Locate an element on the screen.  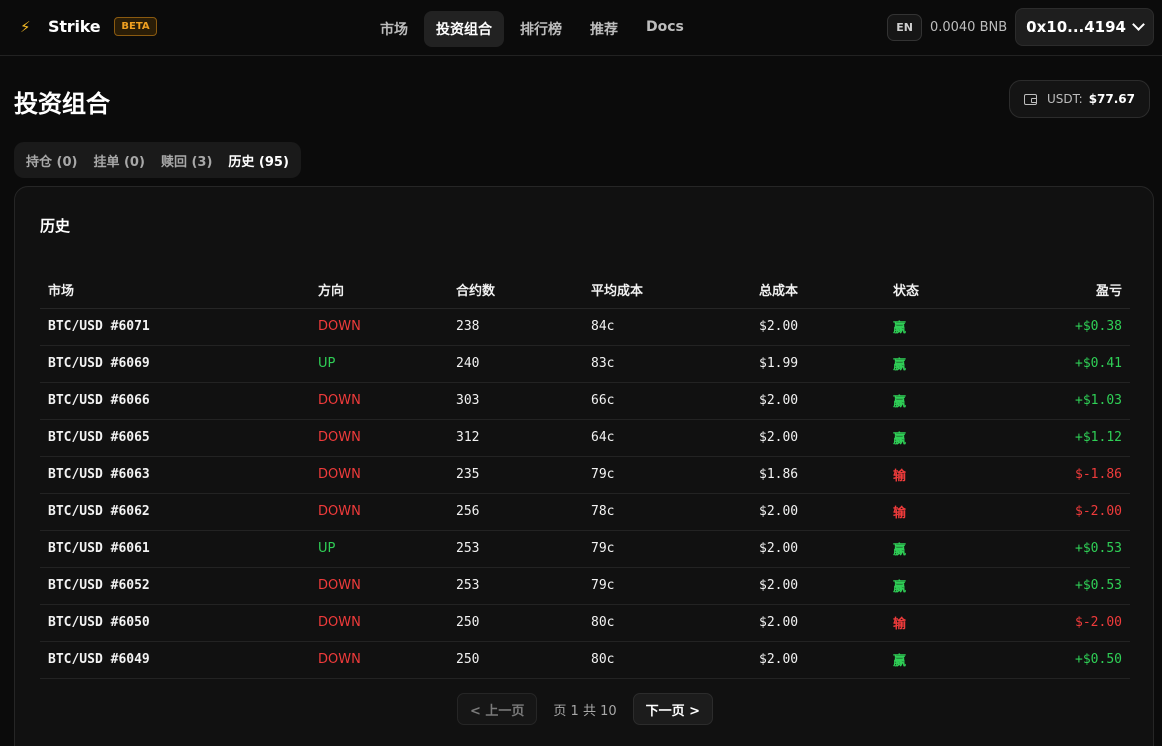
table-row: BTC/USD #6063 DOWN 235 79c $1.86 输 $-1.86 is located at coordinates (585, 475).